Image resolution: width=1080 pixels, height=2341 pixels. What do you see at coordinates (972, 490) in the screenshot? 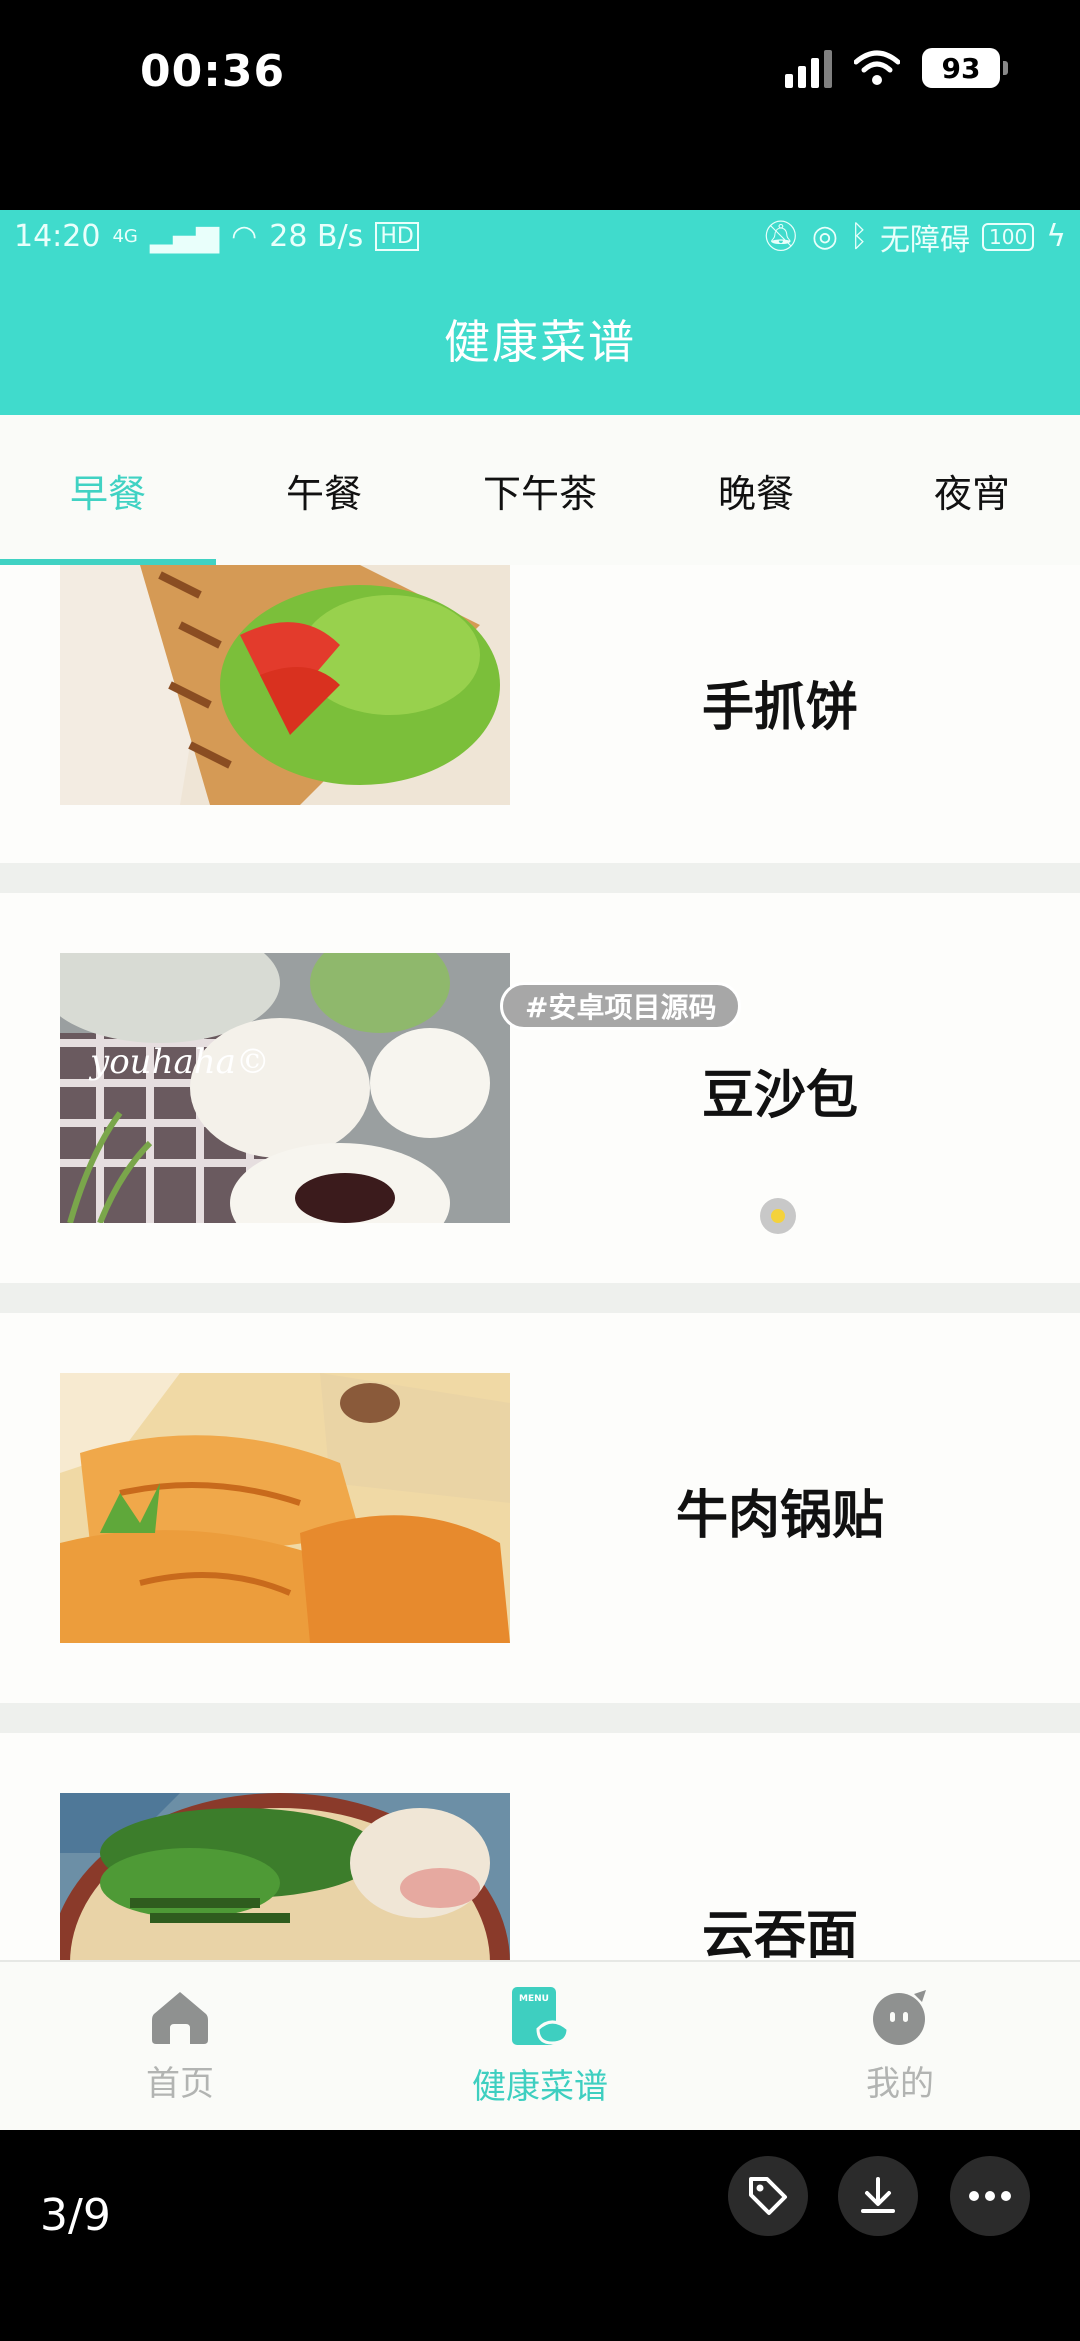
I see `tab-late-night: 夜宵` at bounding box center [972, 490].